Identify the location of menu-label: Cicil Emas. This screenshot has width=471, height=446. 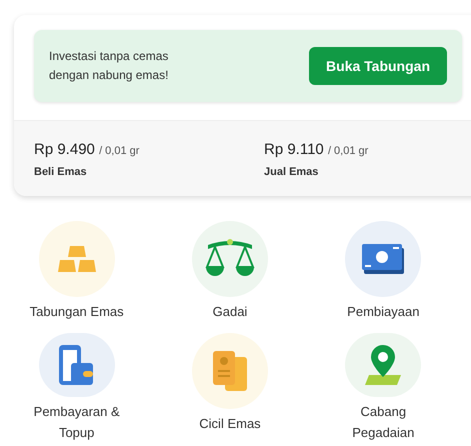
(230, 424).